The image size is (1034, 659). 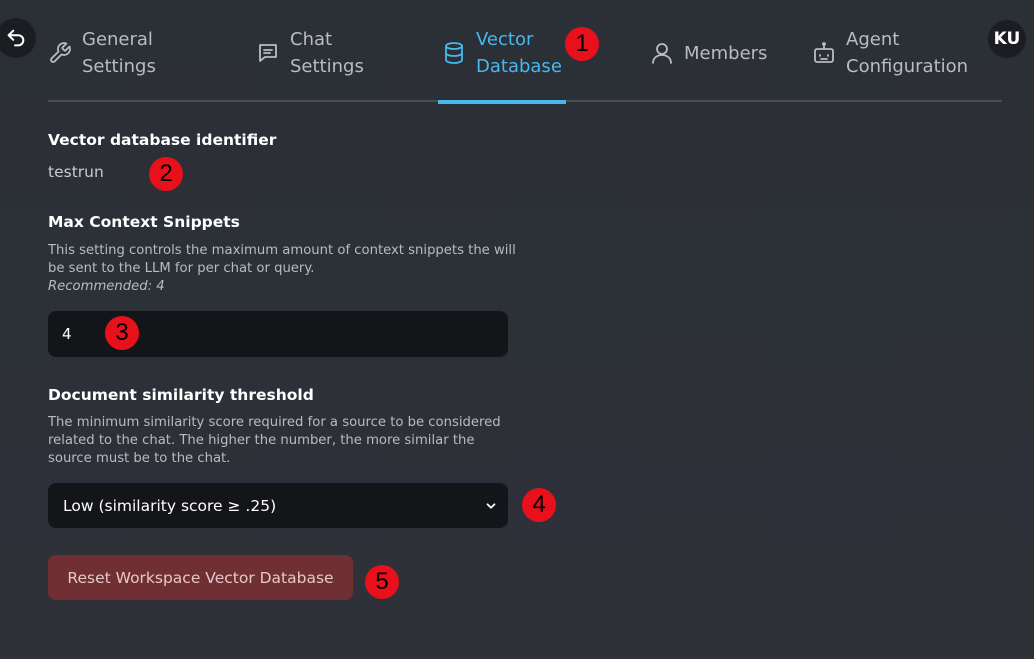 What do you see at coordinates (491, 505) in the screenshot?
I see `chevron-down-icon` at bounding box center [491, 505].